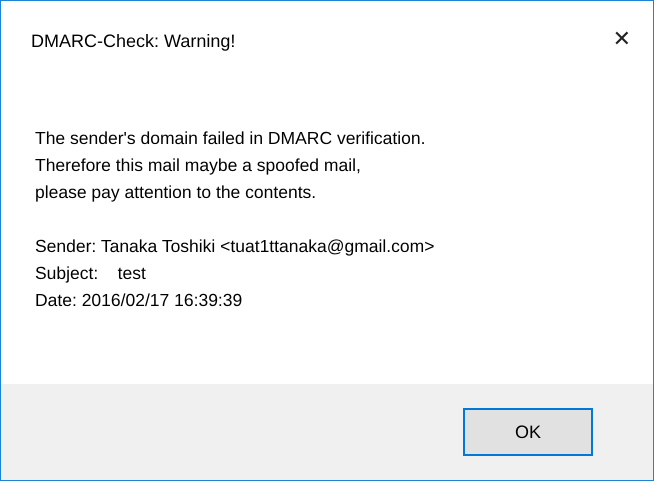 This screenshot has height=481, width=654. Describe the element at coordinates (138, 300) in the screenshot. I see `detail-line: Date: 2016/02/17 16:39:39` at that location.